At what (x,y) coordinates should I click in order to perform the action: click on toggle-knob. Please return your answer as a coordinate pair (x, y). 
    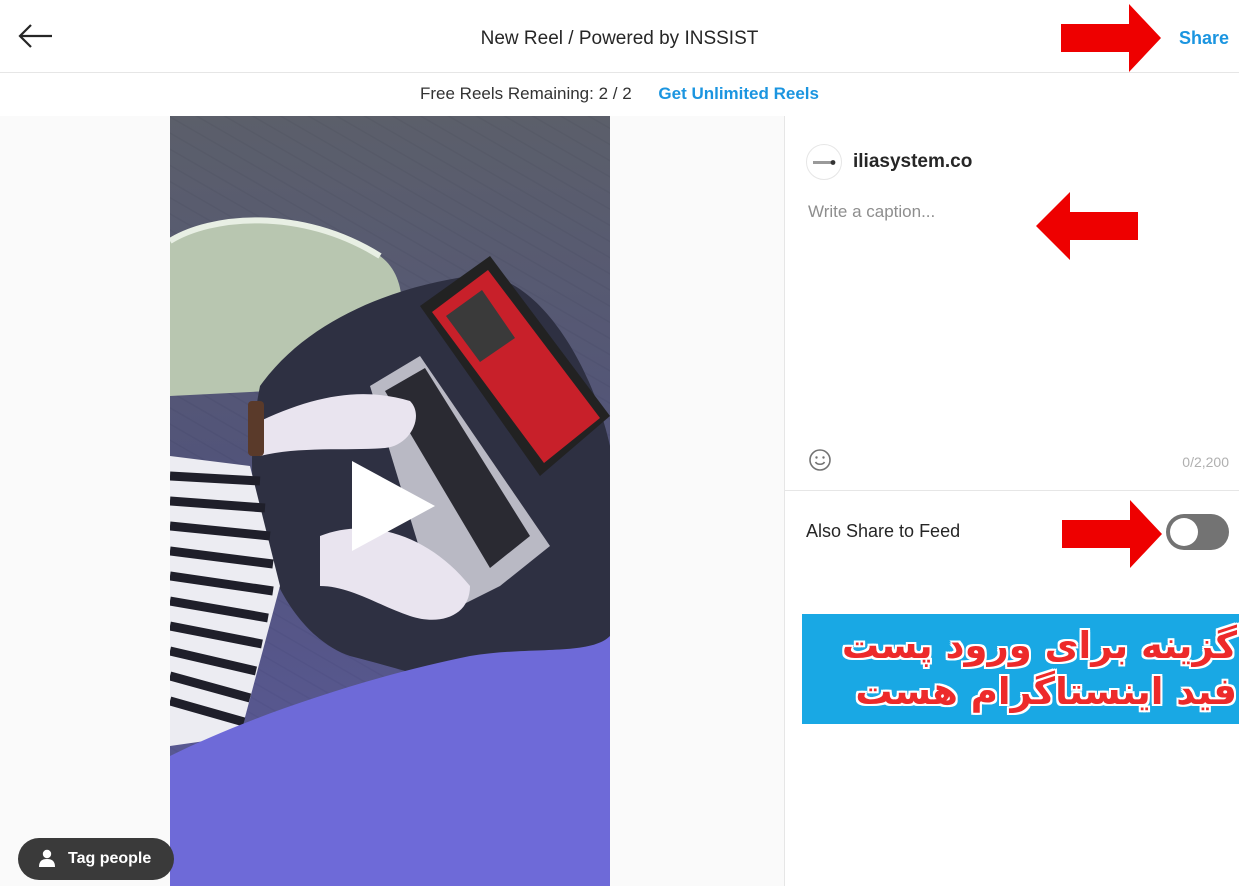
    Looking at the image, I should click on (1184, 532).